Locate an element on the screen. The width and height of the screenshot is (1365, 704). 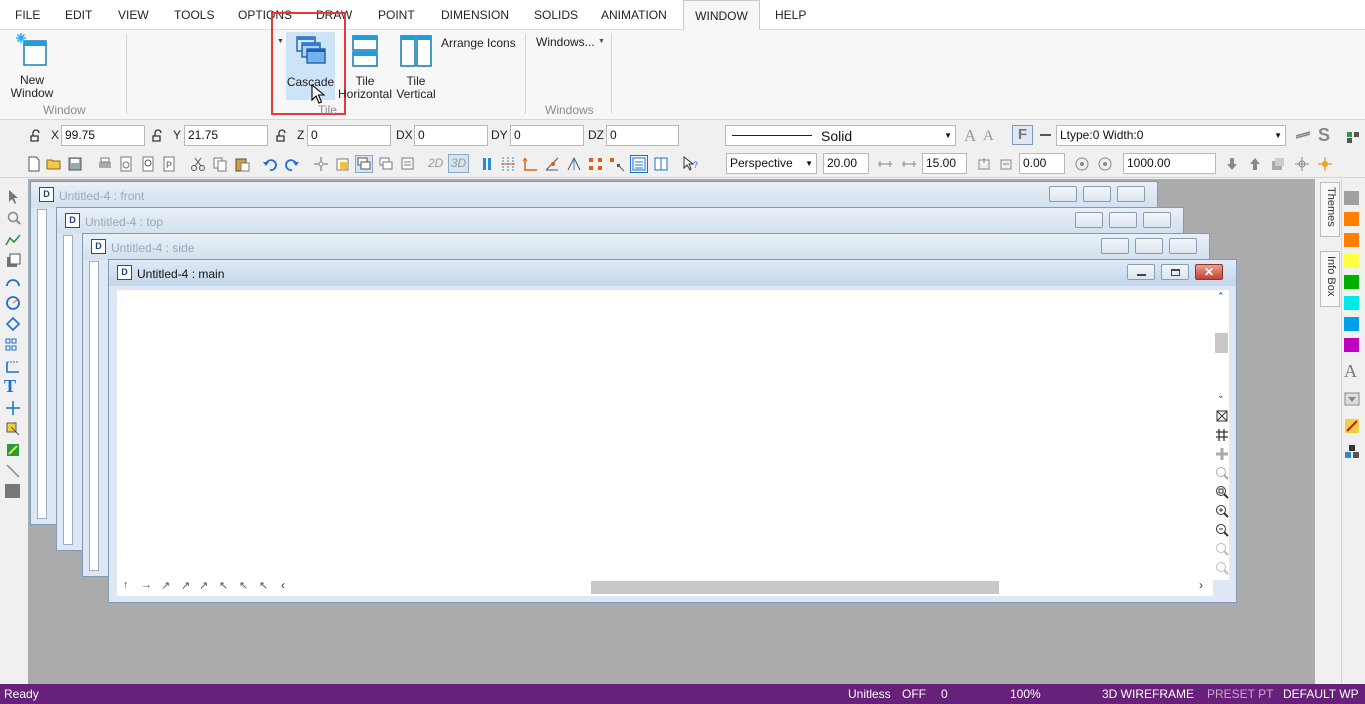
minimize-button is located at coordinates (1089, 220).